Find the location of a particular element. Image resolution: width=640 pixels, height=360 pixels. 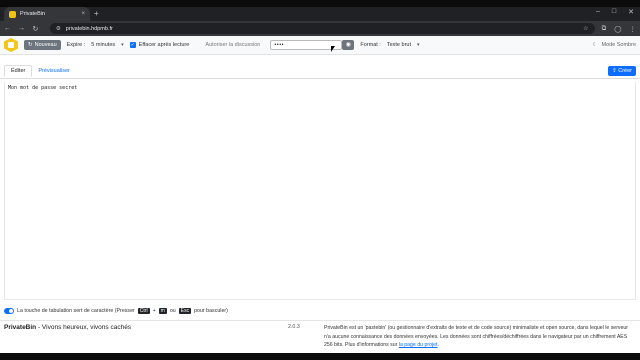

key-or: ou is located at coordinates (172, 311).